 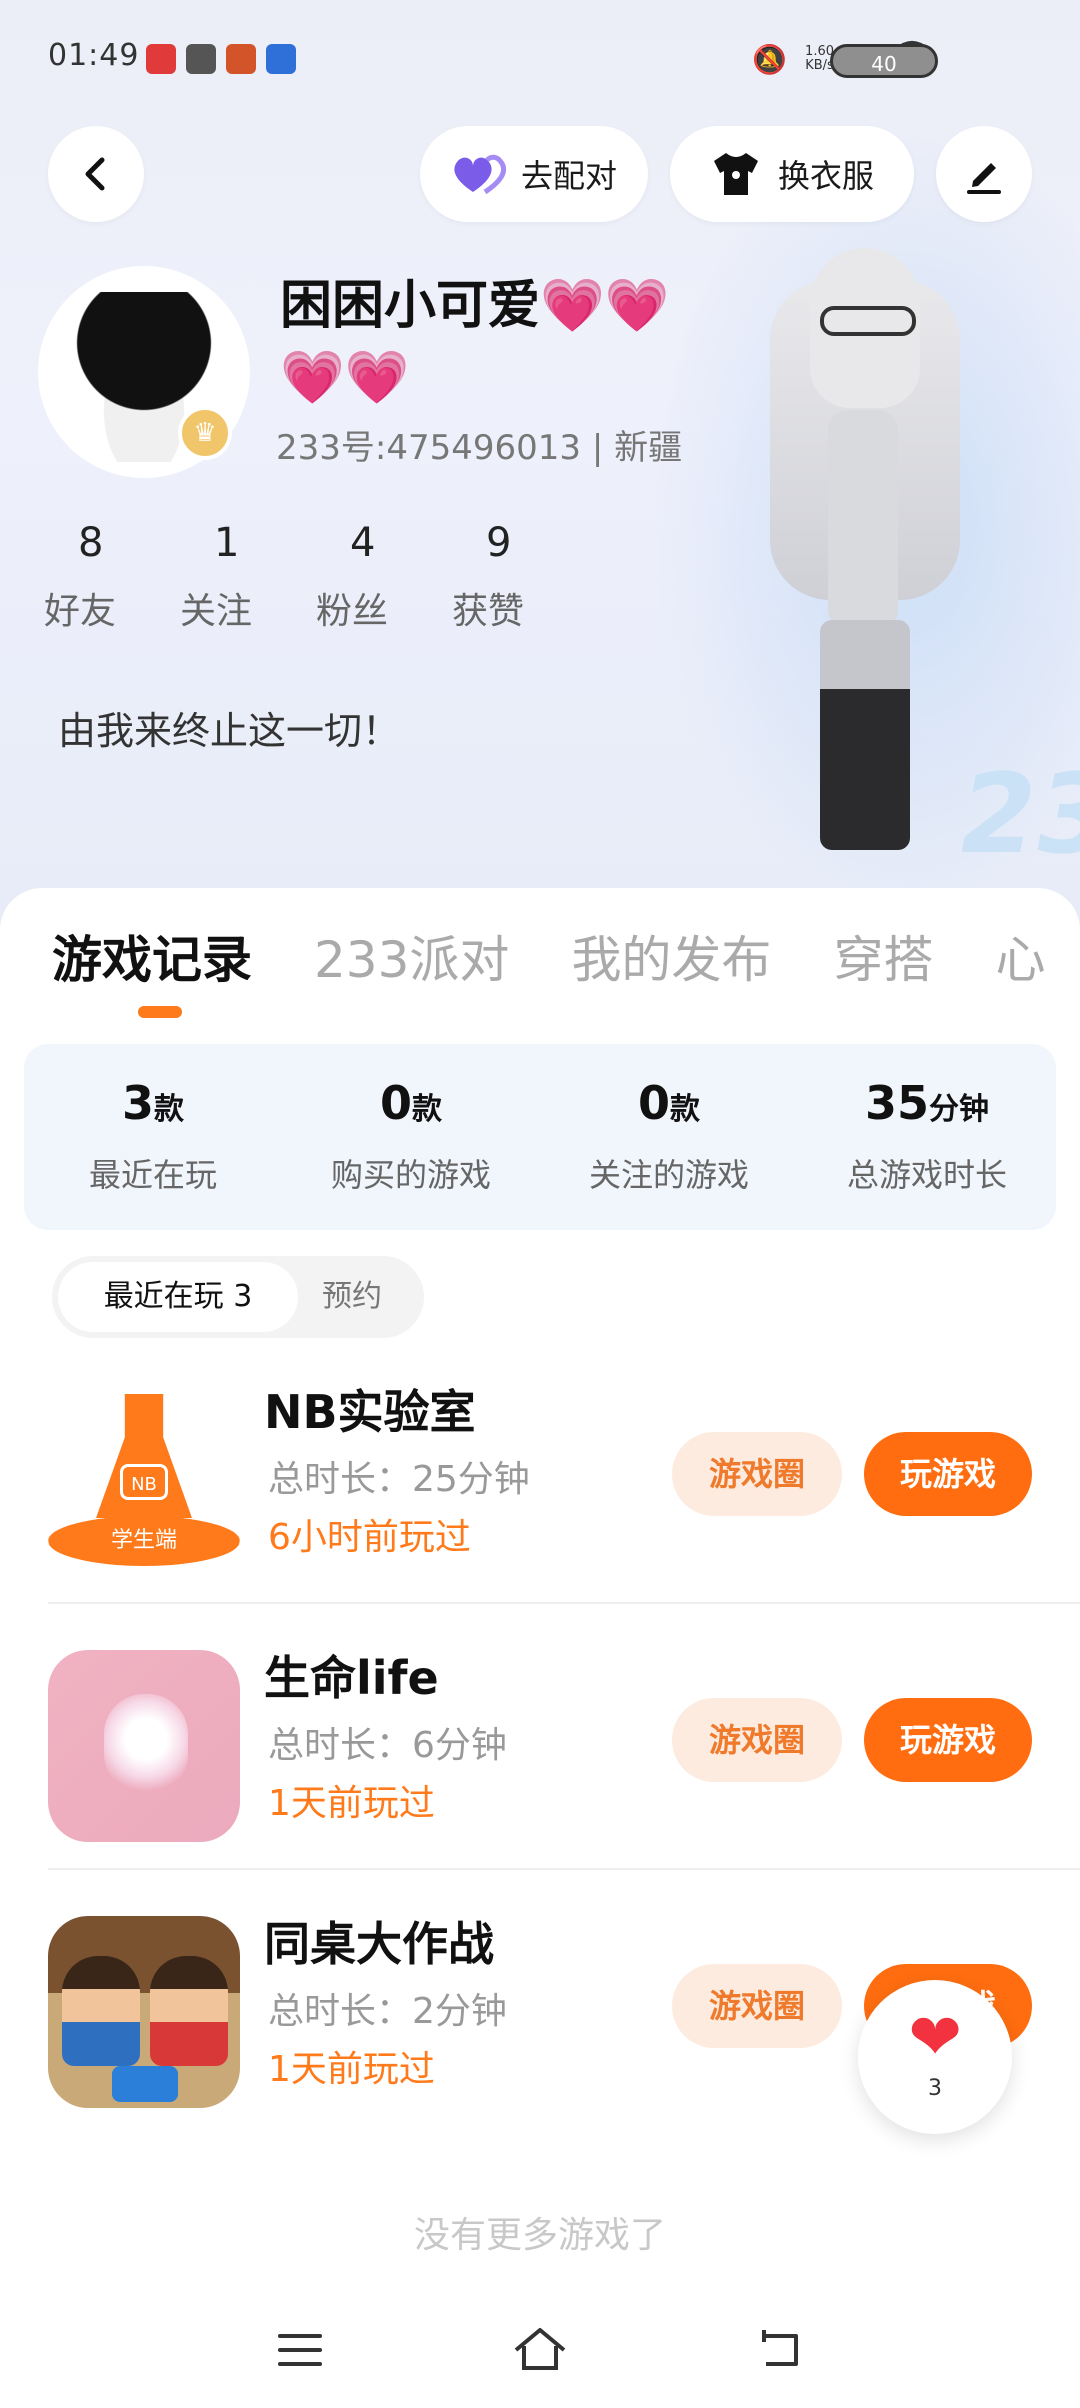 I want to click on stat-label: 好友, so click(x=80, y=611).